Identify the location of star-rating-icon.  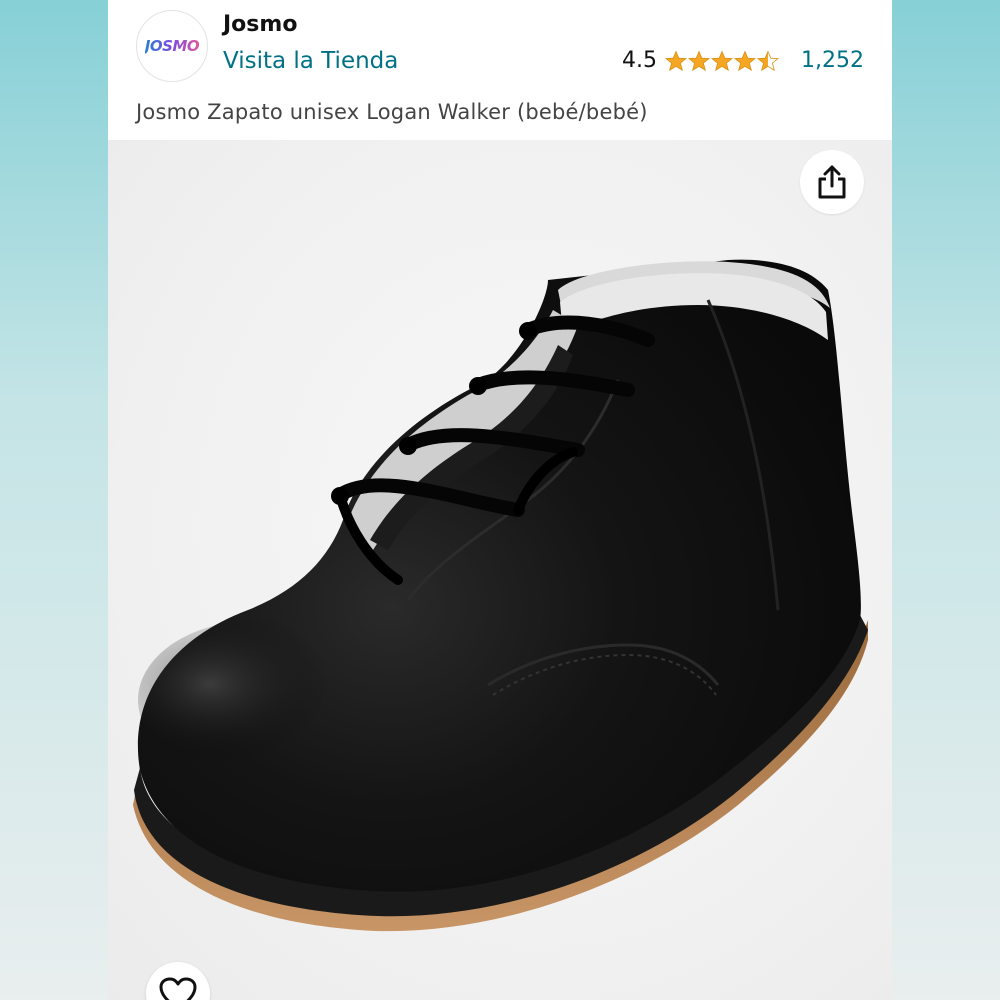
(722, 60).